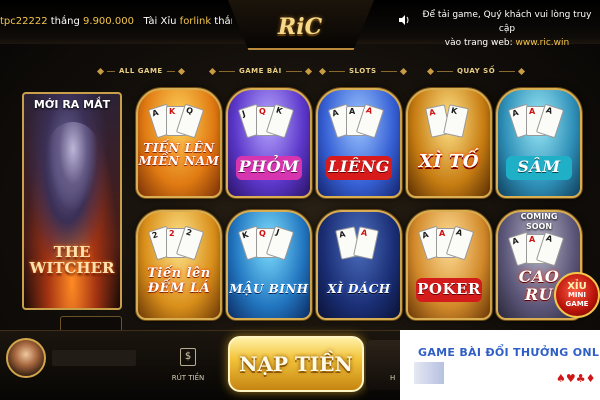 The height and width of the screenshot is (400, 600). I want to click on notice-line-1: Để tải game, Quý khách vui lòng truy cập, so click(507, 22).